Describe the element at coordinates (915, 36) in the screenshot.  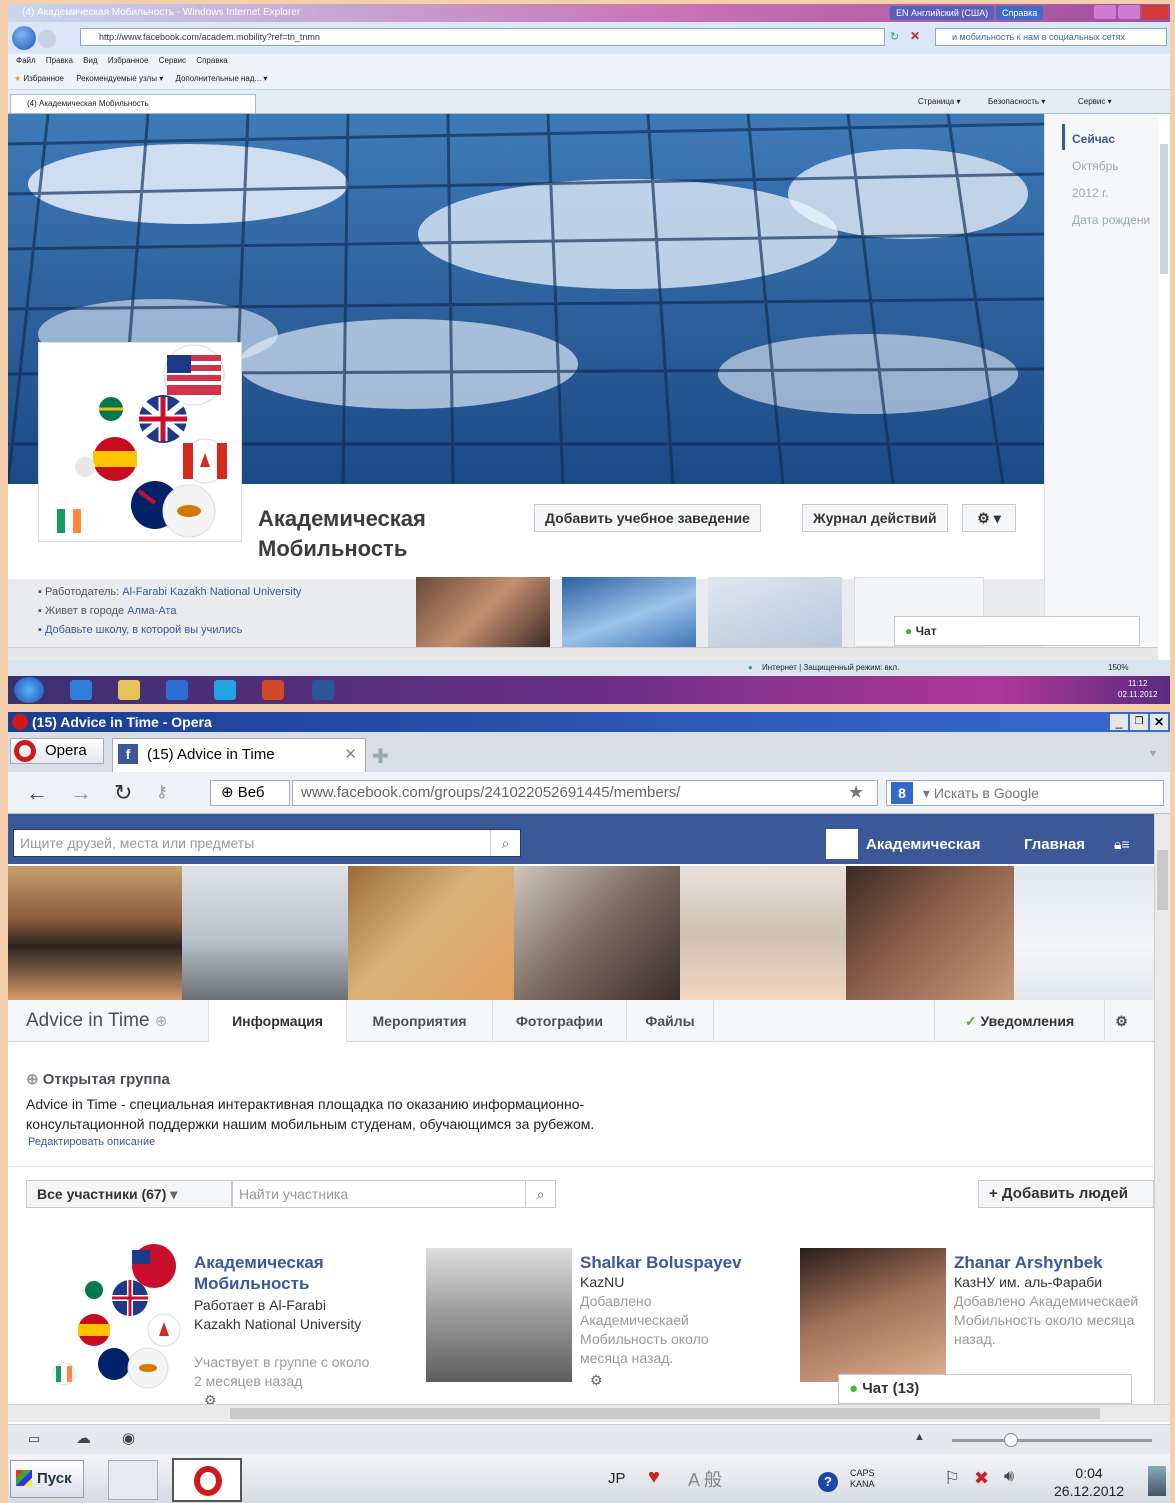
I see `stop-icon: ✕` at that location.